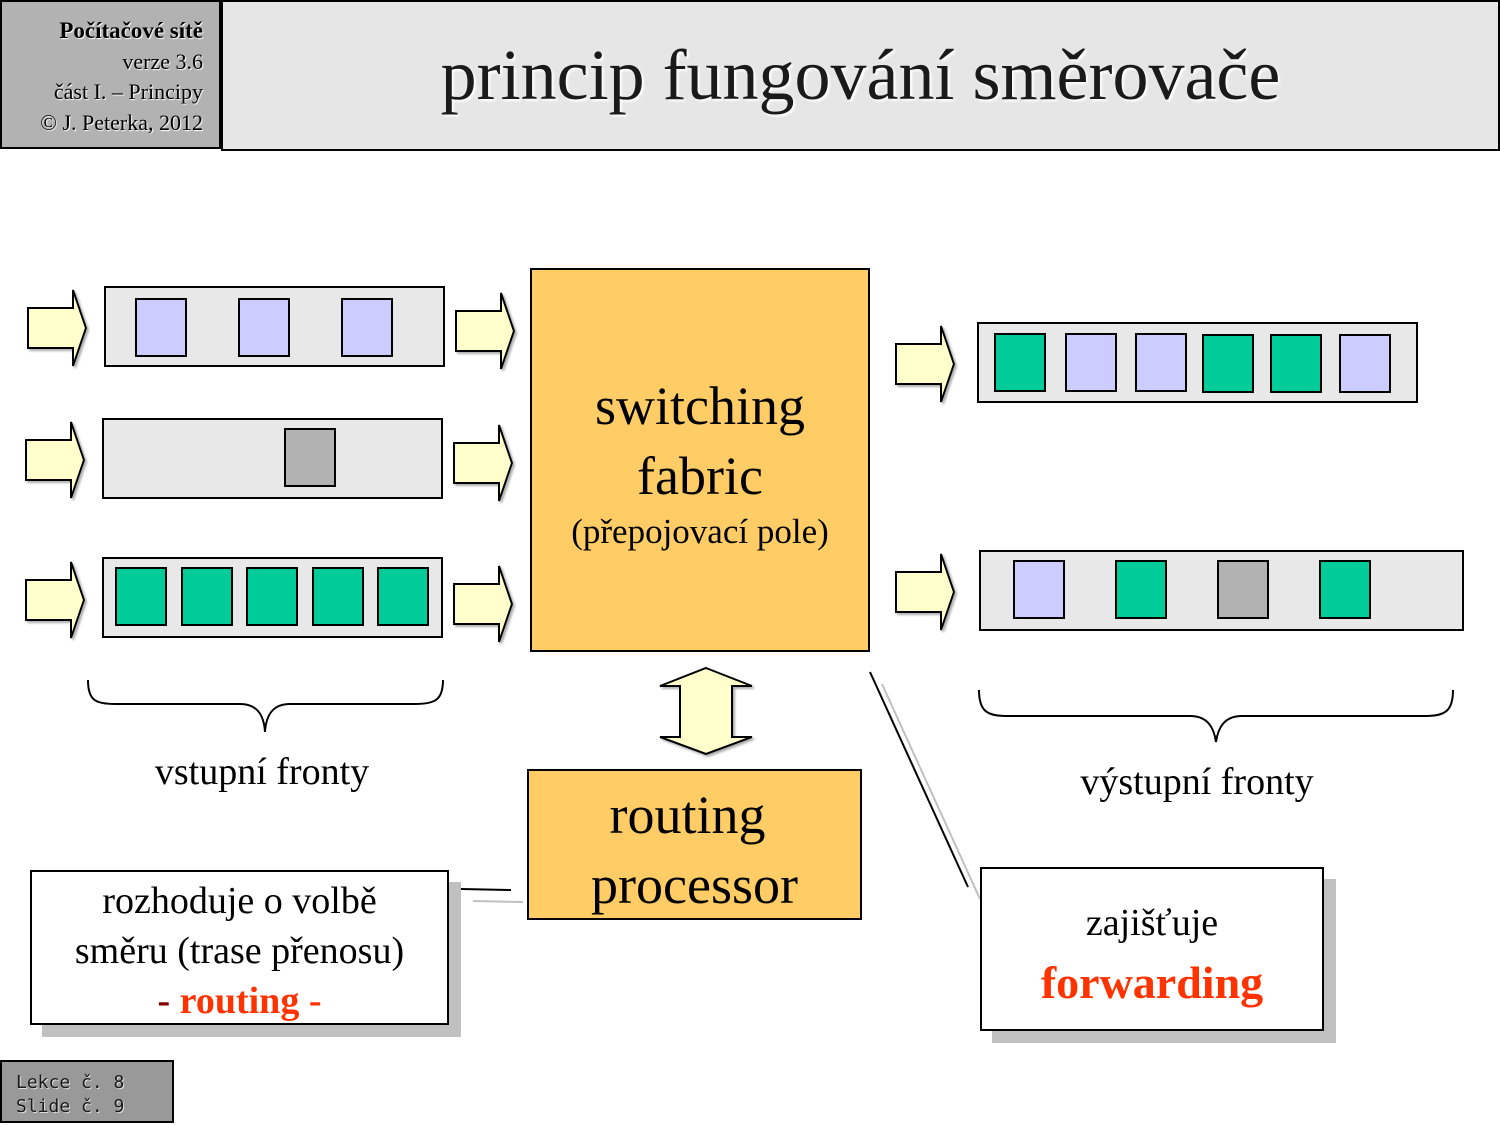 Image resolution: width=1500 pixels, height=1125 pixels. Describe the element at coordinates (262, 772) in the screenshot. I see `input-queues-label: vstupní fronty` at that location.